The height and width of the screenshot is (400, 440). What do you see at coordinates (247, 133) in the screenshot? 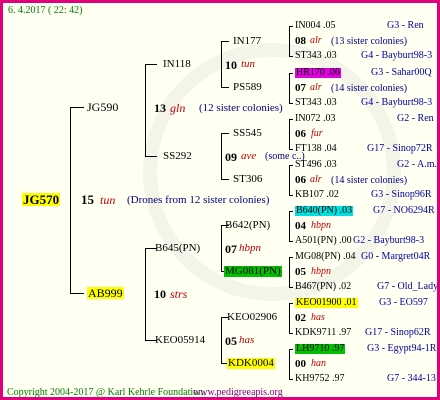
I see `g4-id: SS545` at bounding box center [247, 133].